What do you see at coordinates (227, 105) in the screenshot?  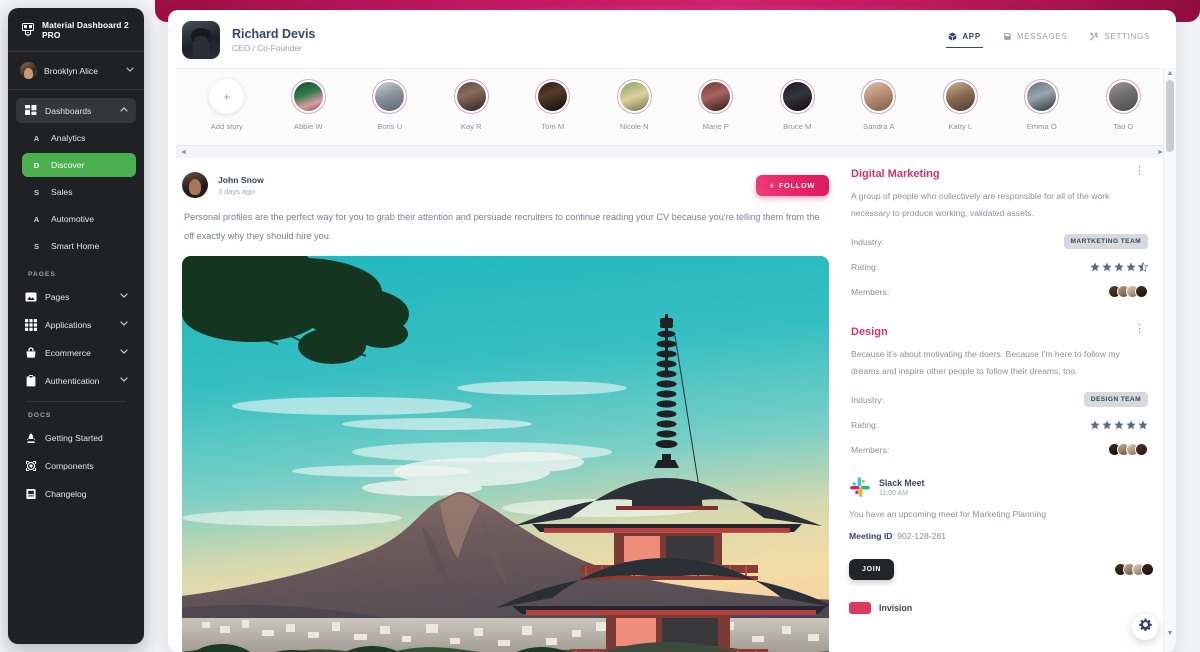 I see `story-add-button: + Add story` at bounding box center [227, 105].